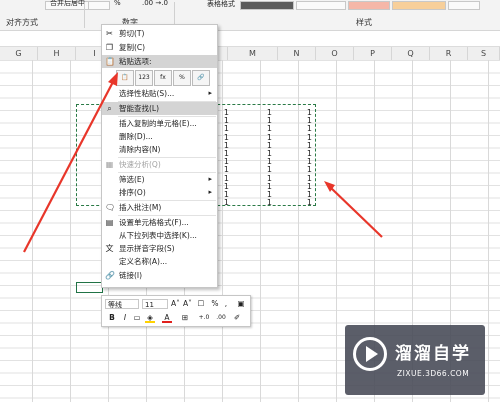 This screenshot has width=500, height=402. What do you see at coordinates (109, 248) in the screenshot?
I see `phonetic-icon: 文` at bounding box center [109, 248].